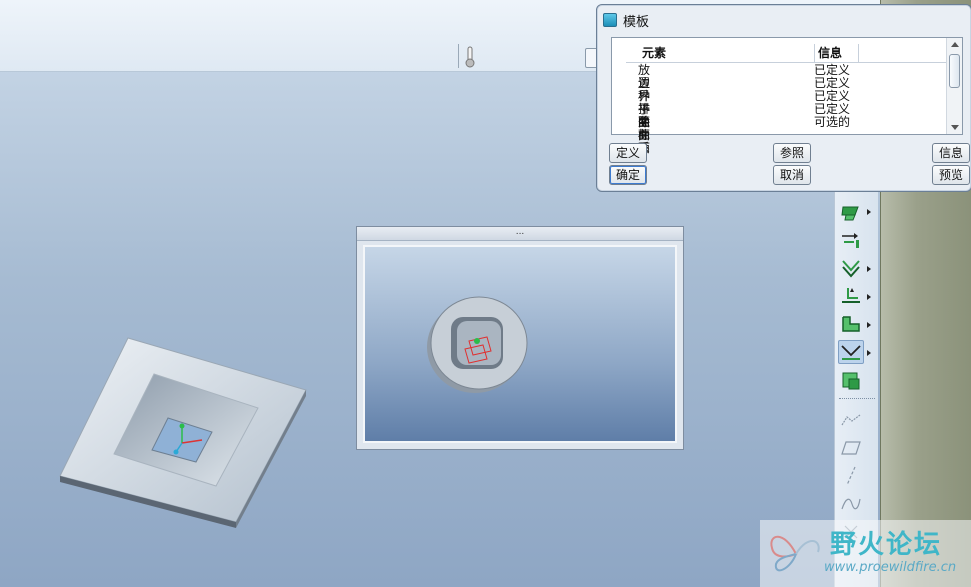  Describe the element at coordinates (955, 127) in the screenshot. I see `scroll-down-icon` at that location.